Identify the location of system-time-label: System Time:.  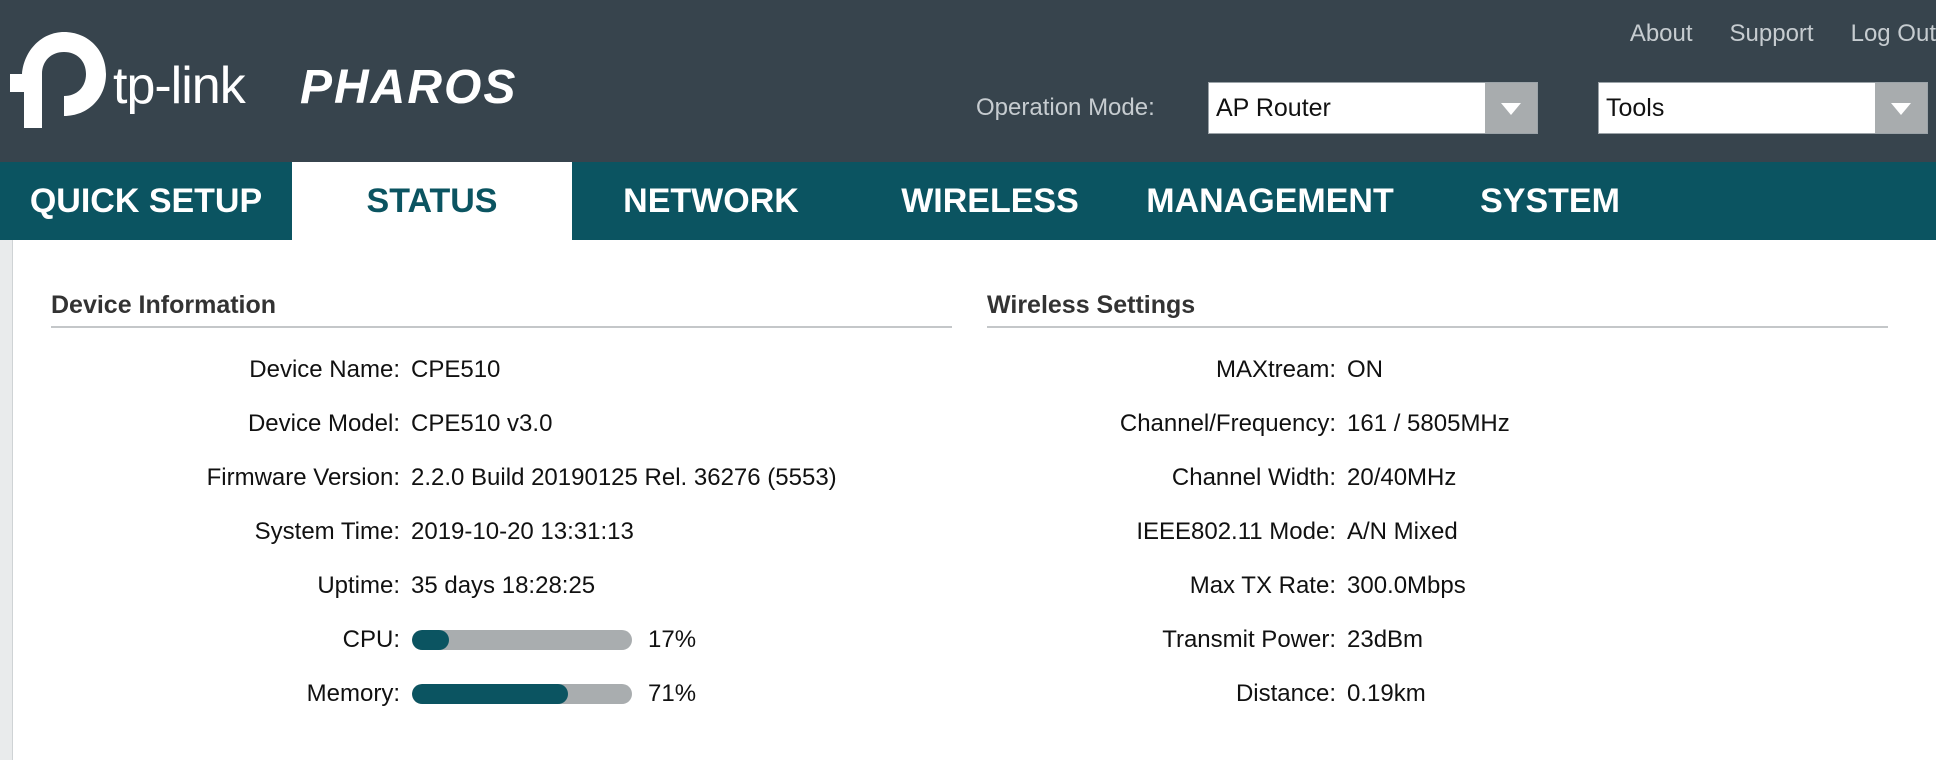
(327, 531).